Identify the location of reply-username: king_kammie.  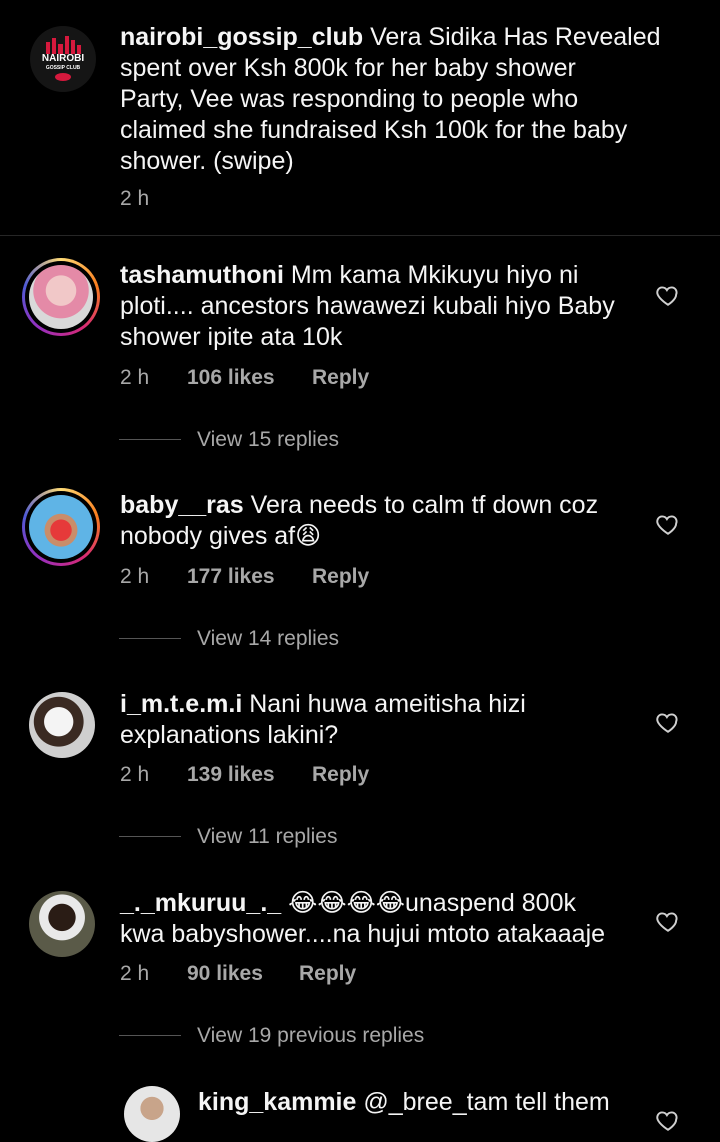
(277, 1102).